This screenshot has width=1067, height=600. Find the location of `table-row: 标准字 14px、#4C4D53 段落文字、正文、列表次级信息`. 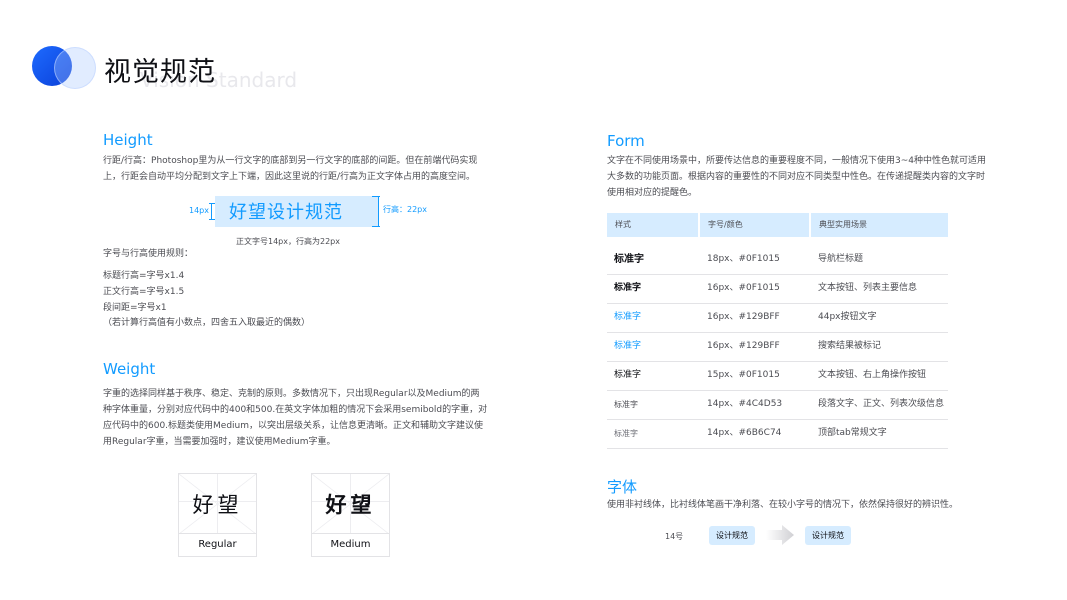

table-row: 标准字 14px、#4C4D53 段落文字、正文、列表次级信息 is located at coordinates (777, 405).